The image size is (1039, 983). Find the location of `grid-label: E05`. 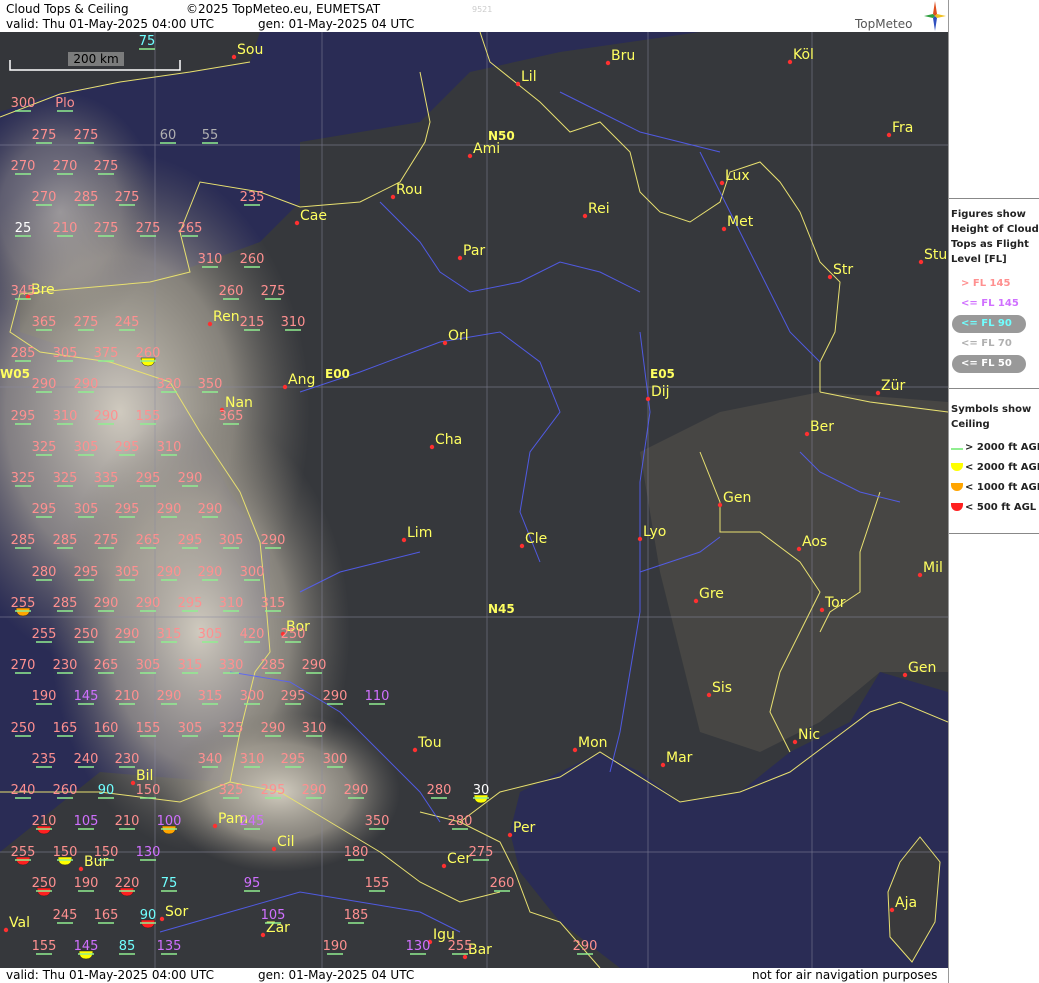

grid-label: E05 is located at coordinates (662, 374).